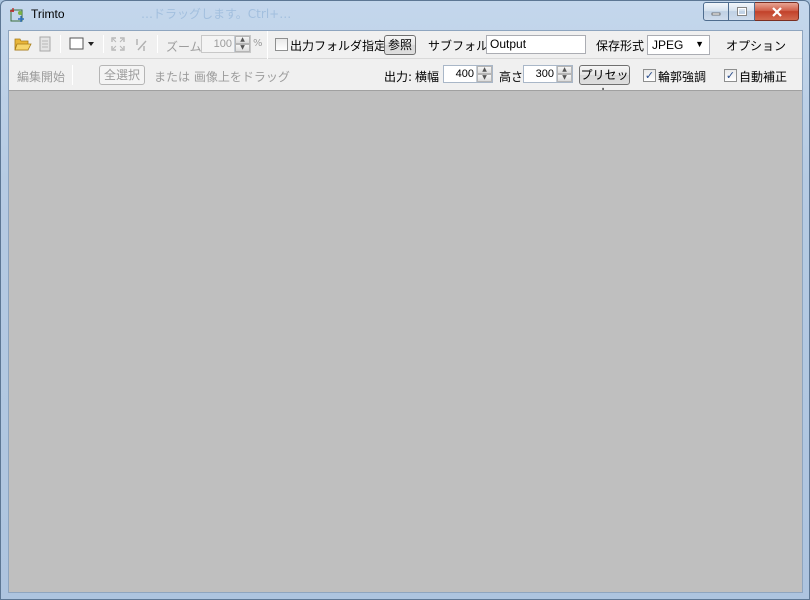  I want to click on width-label: 横幅, so click(427, 77).